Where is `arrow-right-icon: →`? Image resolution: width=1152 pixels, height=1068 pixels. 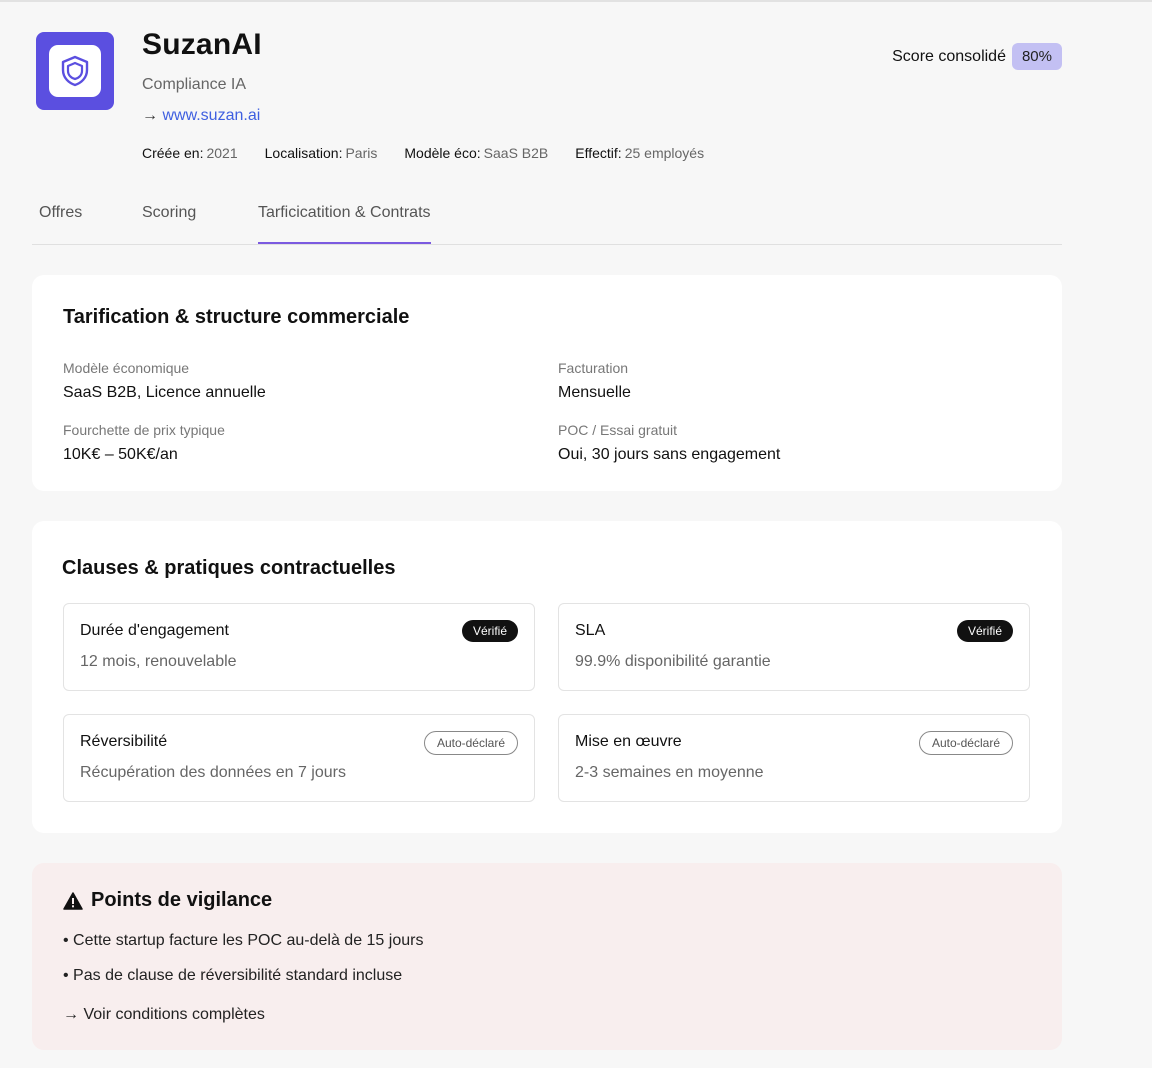
arrow-right-icon: → is located at coordinates (150, 115).